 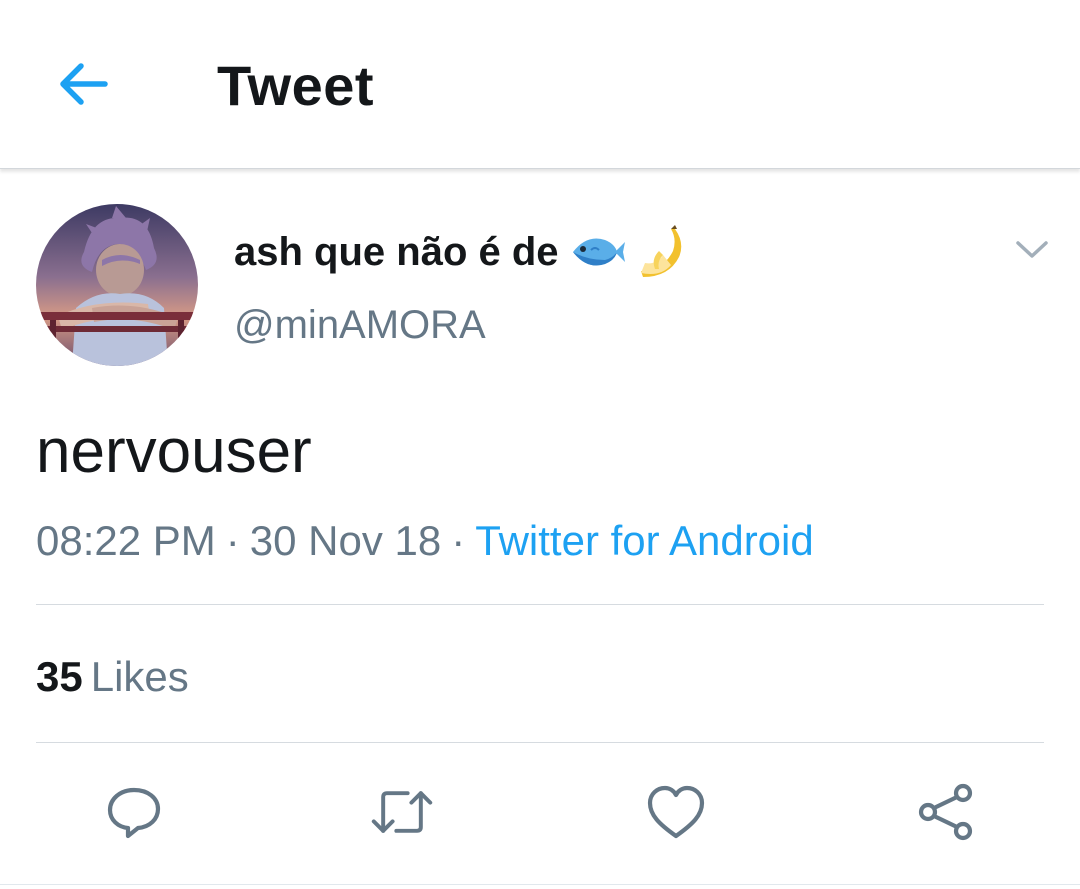 I want to click on reply-icon, so click(x=134, y=813).